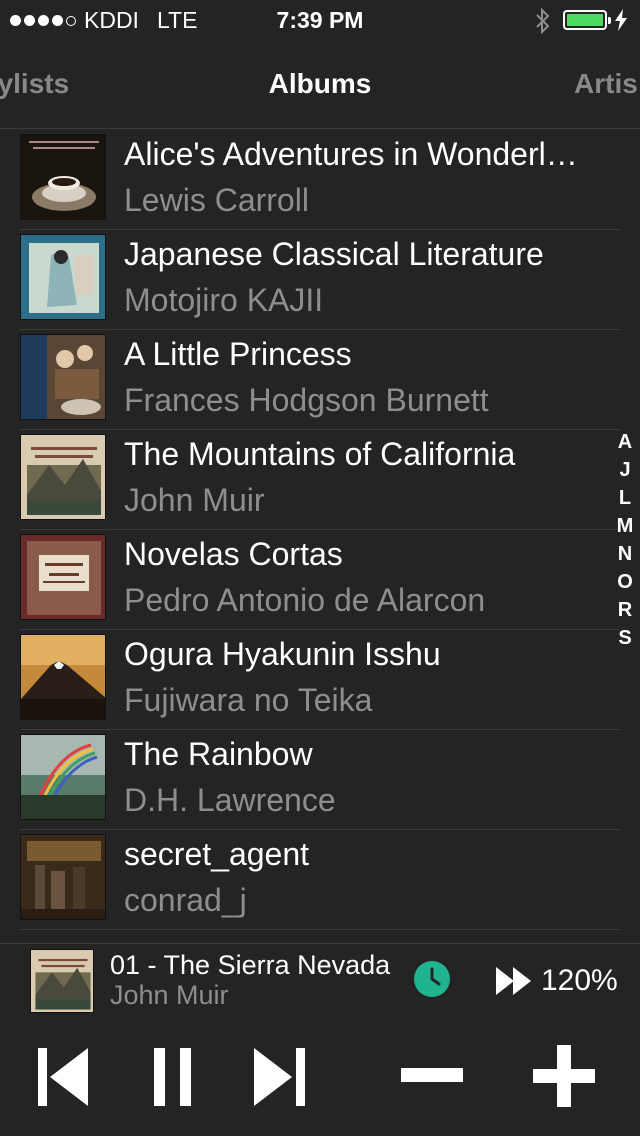  I want to click on album-row: The Rainbow D.H. Lawrence, so click(320, 780).